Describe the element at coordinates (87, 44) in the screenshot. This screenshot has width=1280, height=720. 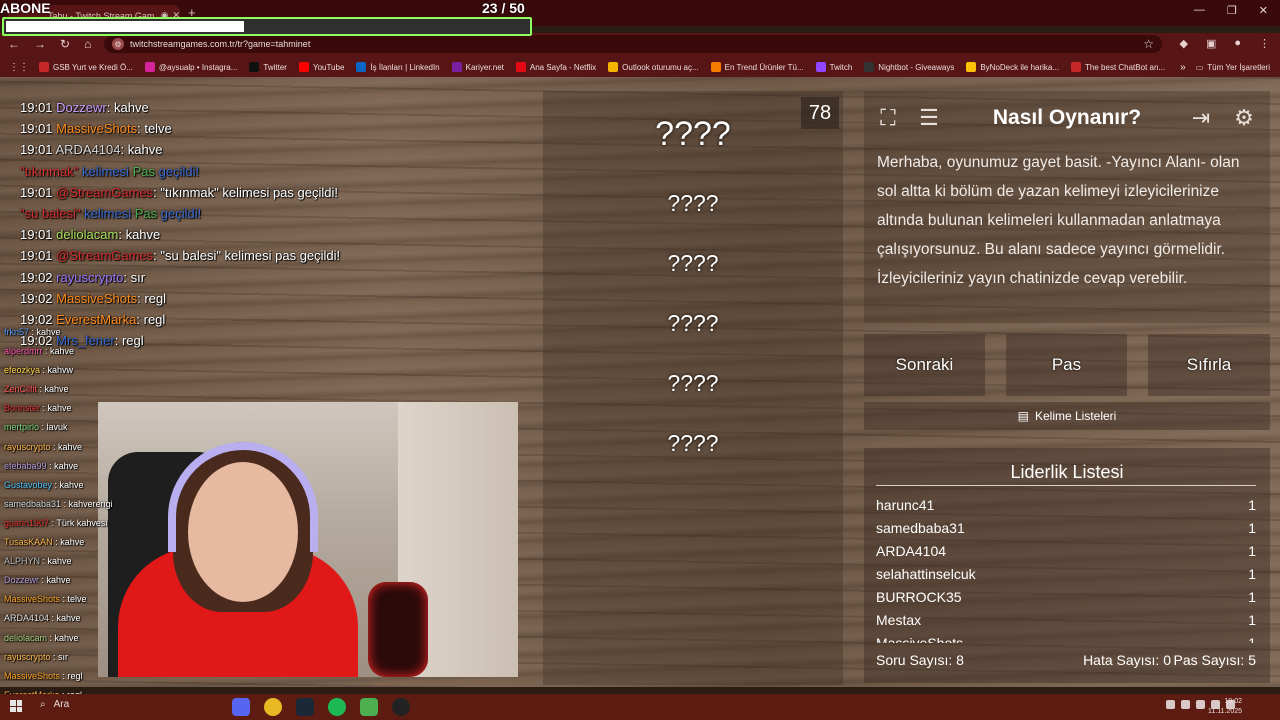
I see `home-icon: ⌂` at that location.